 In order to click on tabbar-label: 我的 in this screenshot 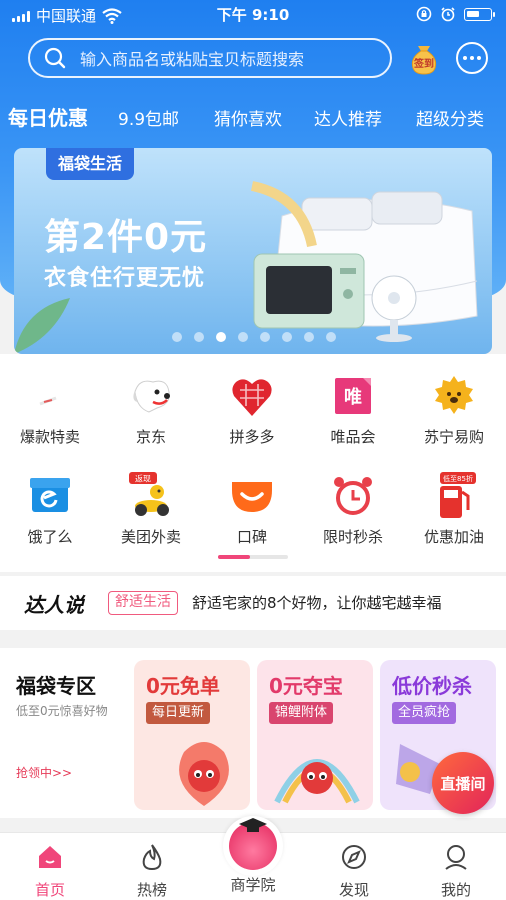, I will do `click(455, 890)`.